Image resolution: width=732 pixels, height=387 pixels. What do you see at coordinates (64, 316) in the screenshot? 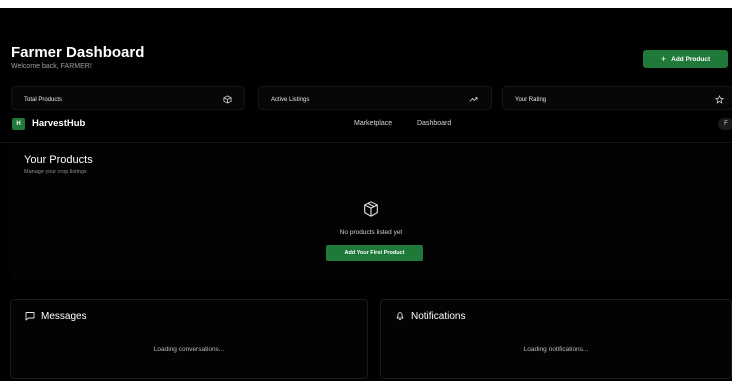
I see `messages-title: Messages` at bounding box center [64, 316].